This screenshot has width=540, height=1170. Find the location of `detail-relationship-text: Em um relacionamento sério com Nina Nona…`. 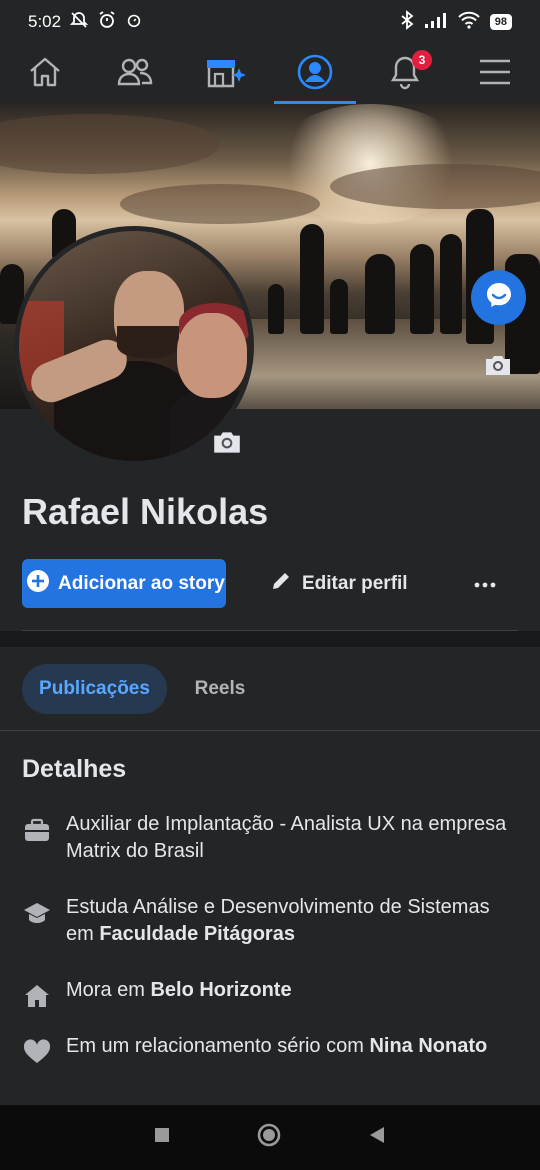

detail-relationship-text: Em um relacionamento sério com Nina Nona… is located at coordinates (276, 1046).